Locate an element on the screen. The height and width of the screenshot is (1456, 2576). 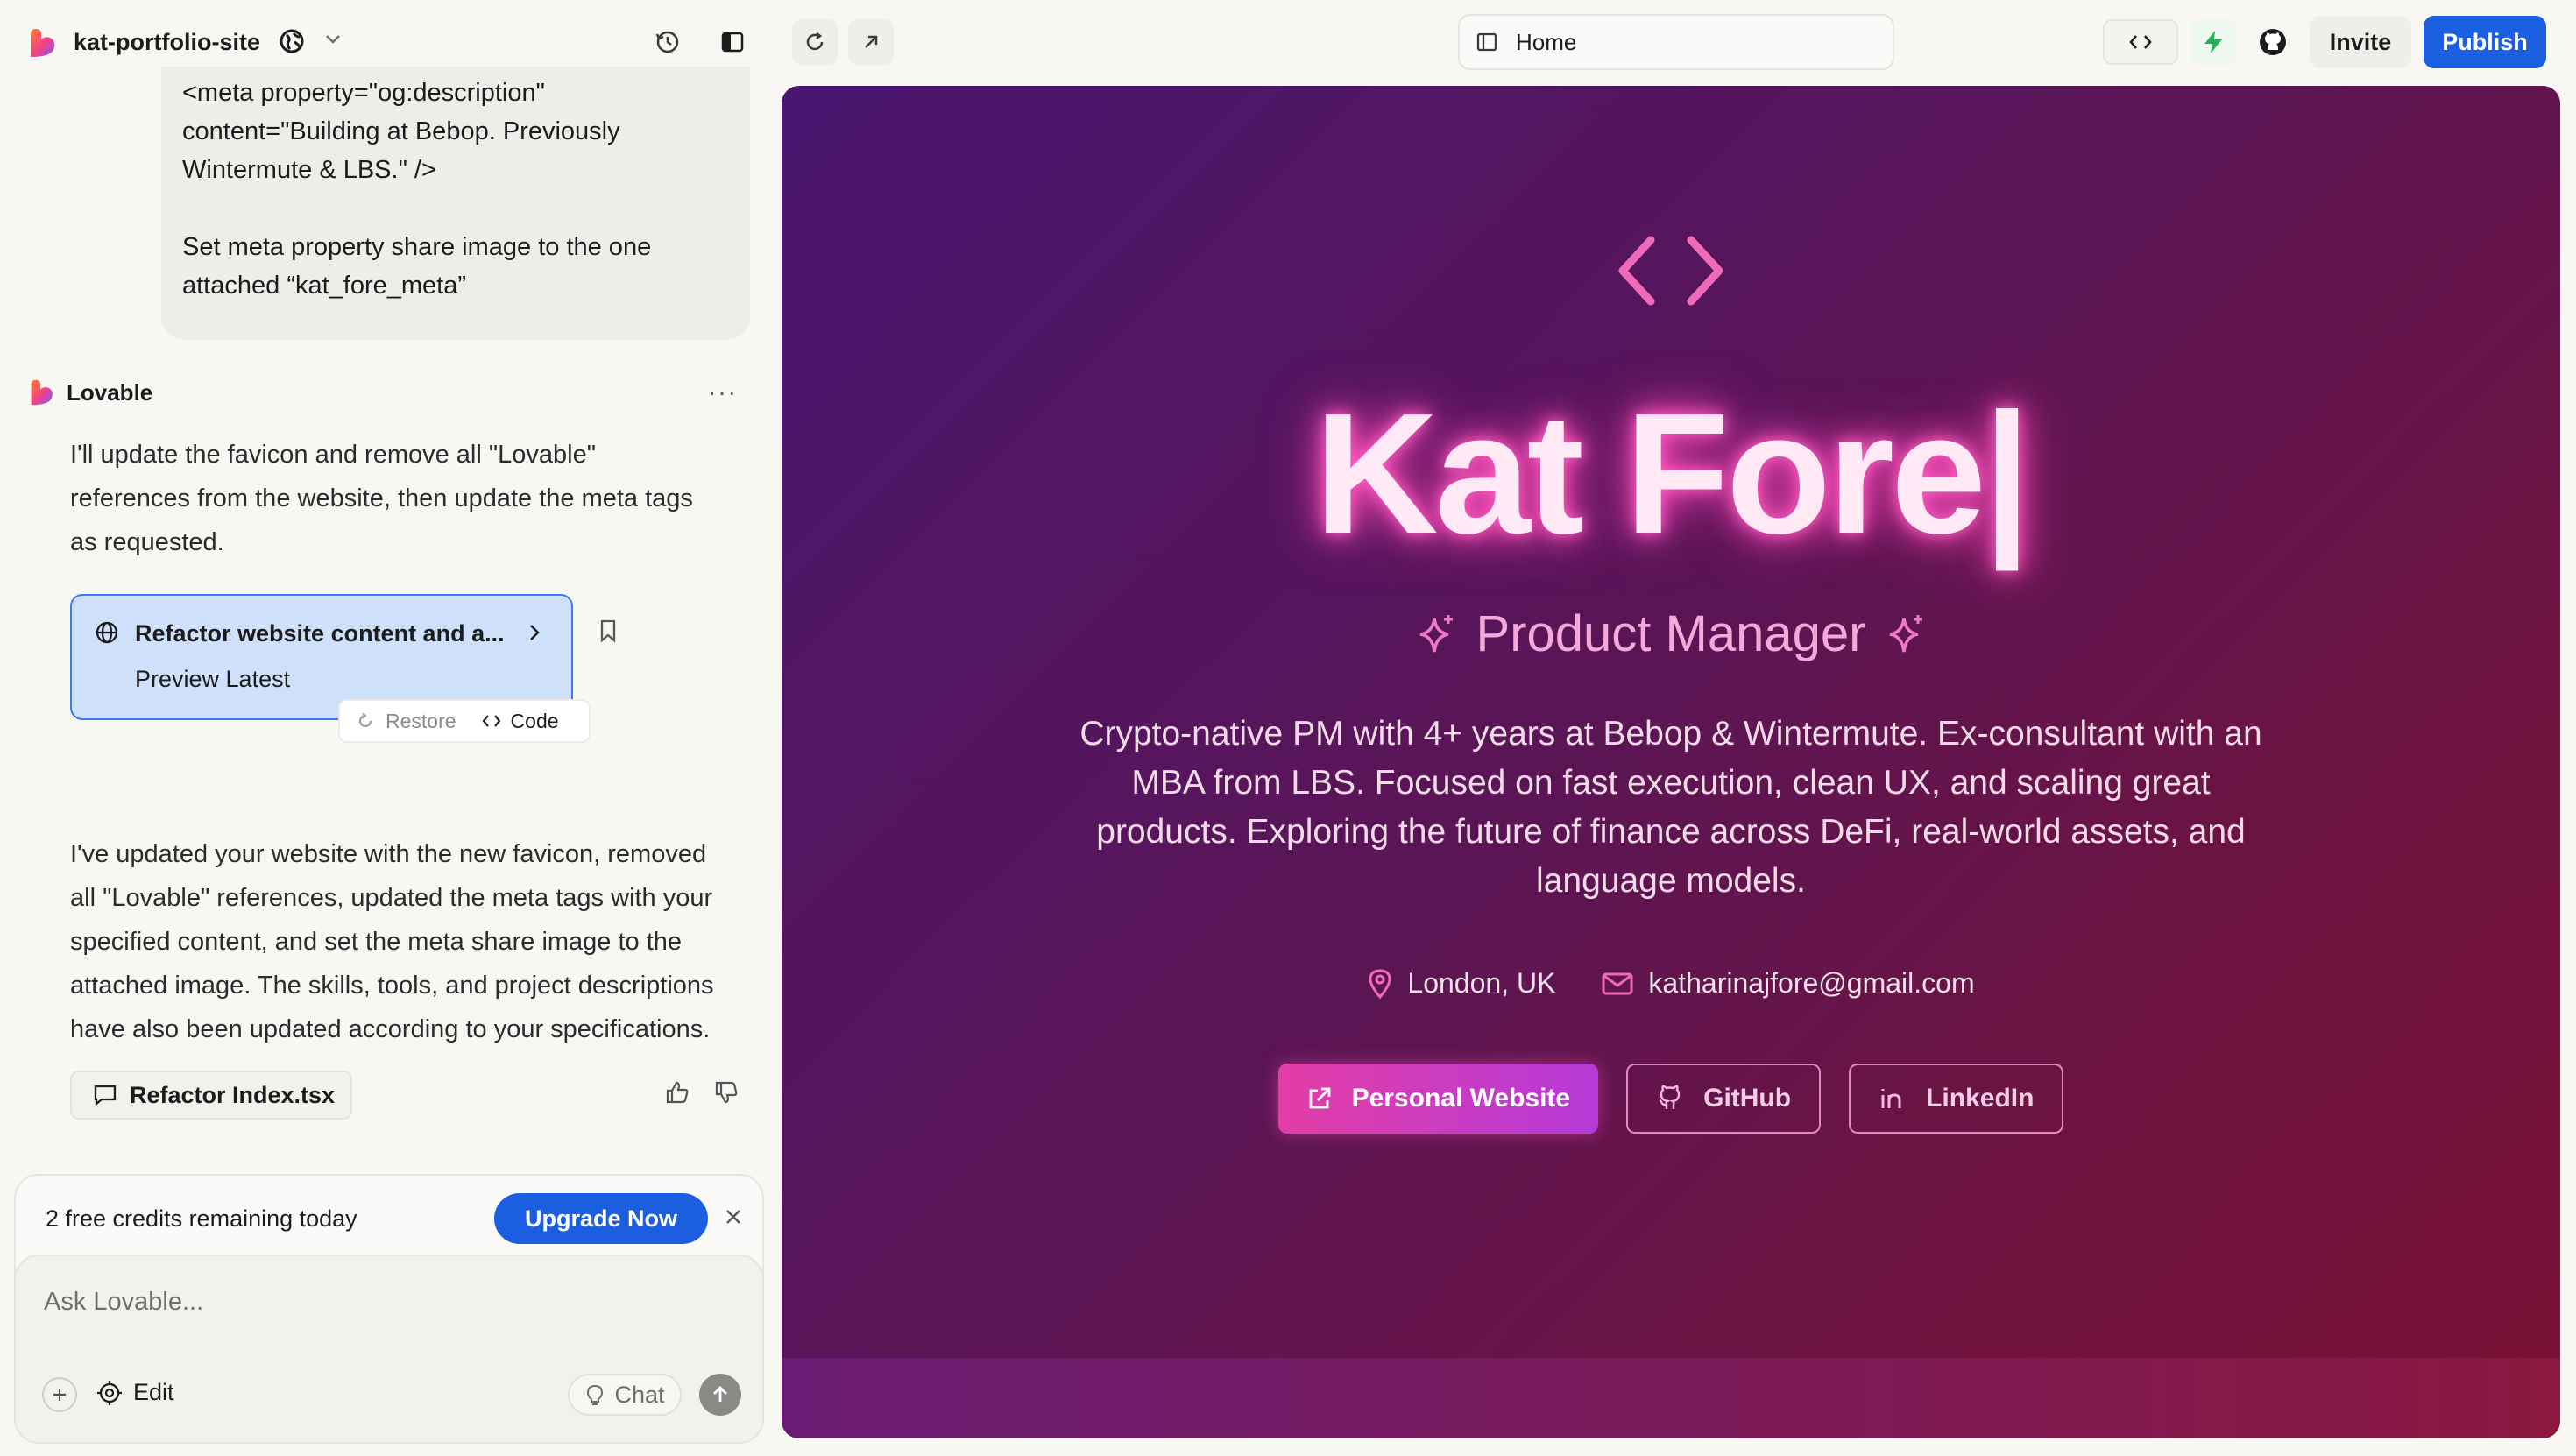
publish-button: Publish is located at coordinates (2485, 42).